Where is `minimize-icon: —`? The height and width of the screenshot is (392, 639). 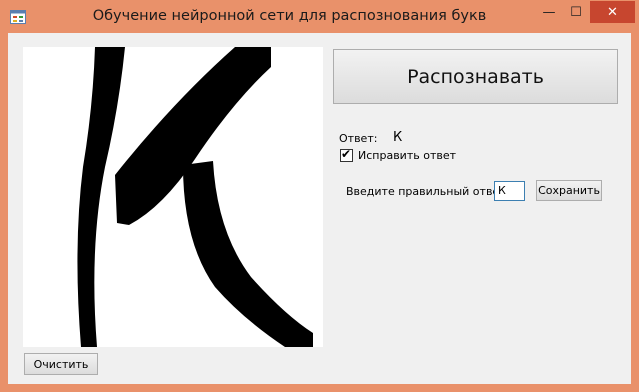
minimize-icon: — is located at coordinates (549, 12).